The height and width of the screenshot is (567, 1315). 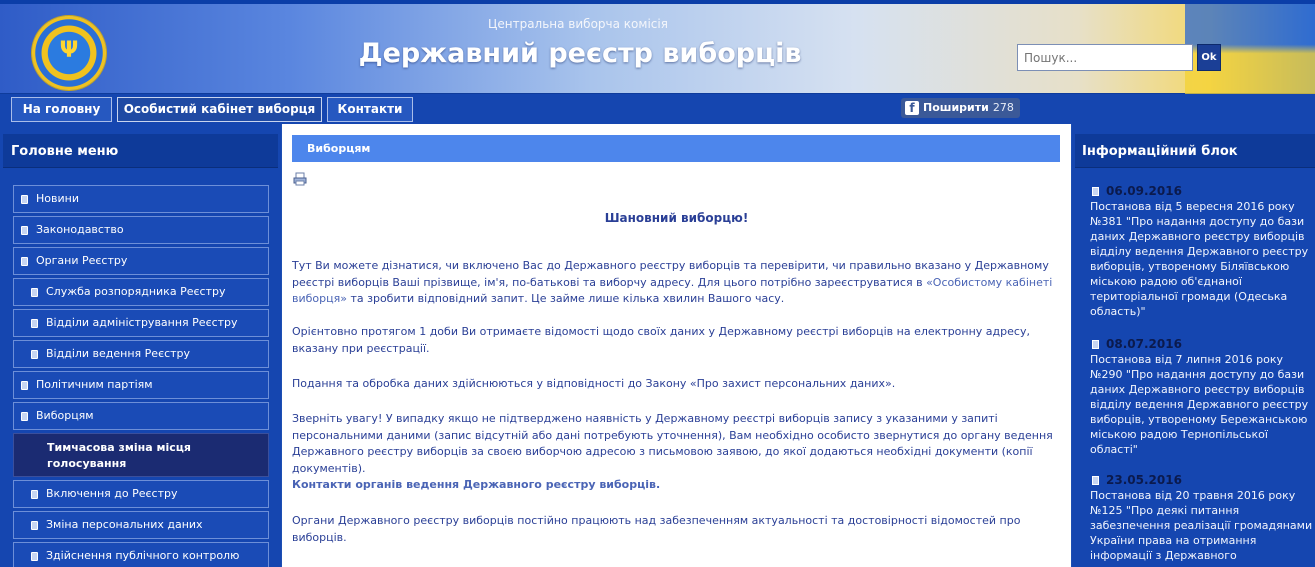 I want to click on facebook-share-button: f Поширити 278, so click(x=960, y=108).